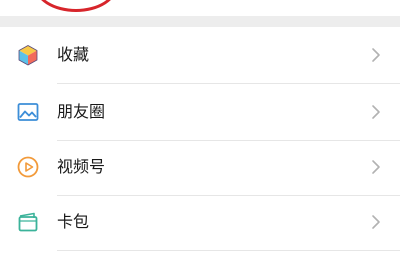 This screenshot has height=260, width=400. Describe the element at coordinates (28, 167) in the screenshot. I see `channels-play-icon` at that location.